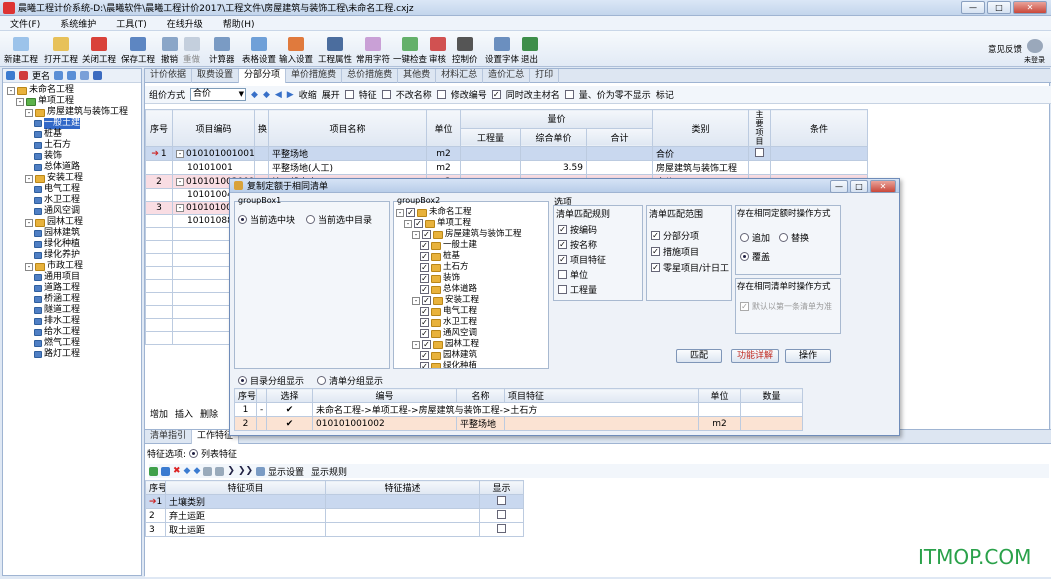  What do you see at coordinates (373, 49) in the screenshot?
I see `common-chars-button: 常用字符` at bounding box center [373, 49].